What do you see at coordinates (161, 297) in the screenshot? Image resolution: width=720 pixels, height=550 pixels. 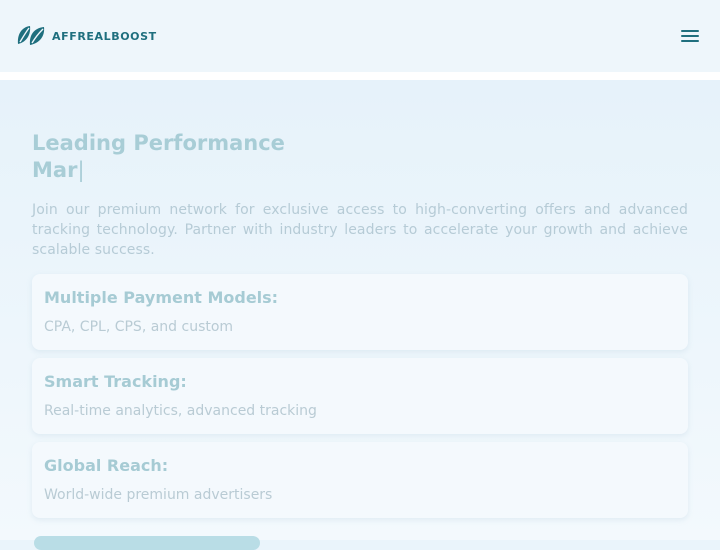 I see `feature-title: Multiple Payment Models:` at bounding box center [161, 297].